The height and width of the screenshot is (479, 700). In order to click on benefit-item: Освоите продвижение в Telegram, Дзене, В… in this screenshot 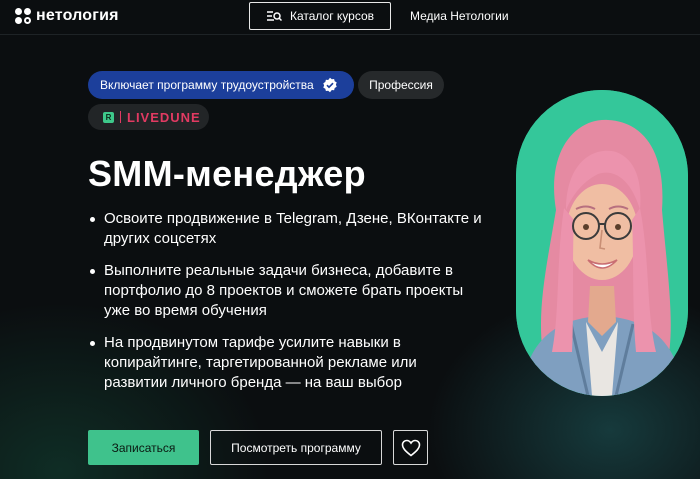, I will do `click(286, 229)`.